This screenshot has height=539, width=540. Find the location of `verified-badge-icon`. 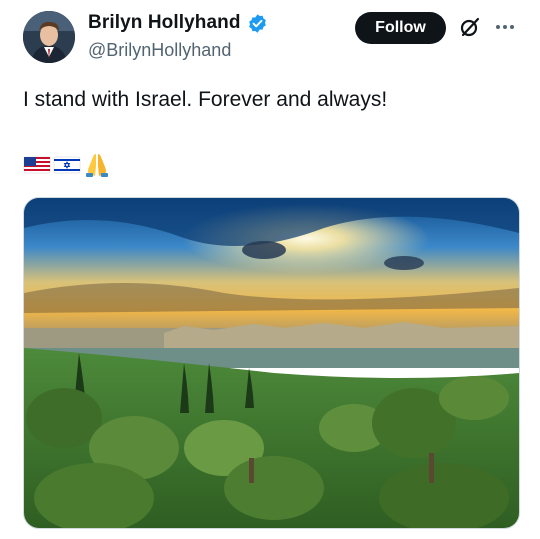

verified-badge-icon is located at coordinates (257, 23).